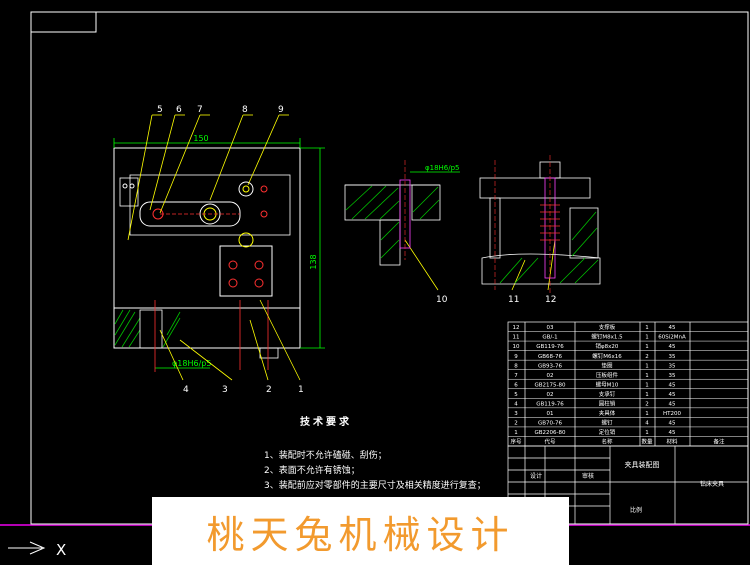  What do you see at coordinates (550, 385) in the screenshot?
I see `table-cell-code: GB2175-80` at bounding box center [550, 385].